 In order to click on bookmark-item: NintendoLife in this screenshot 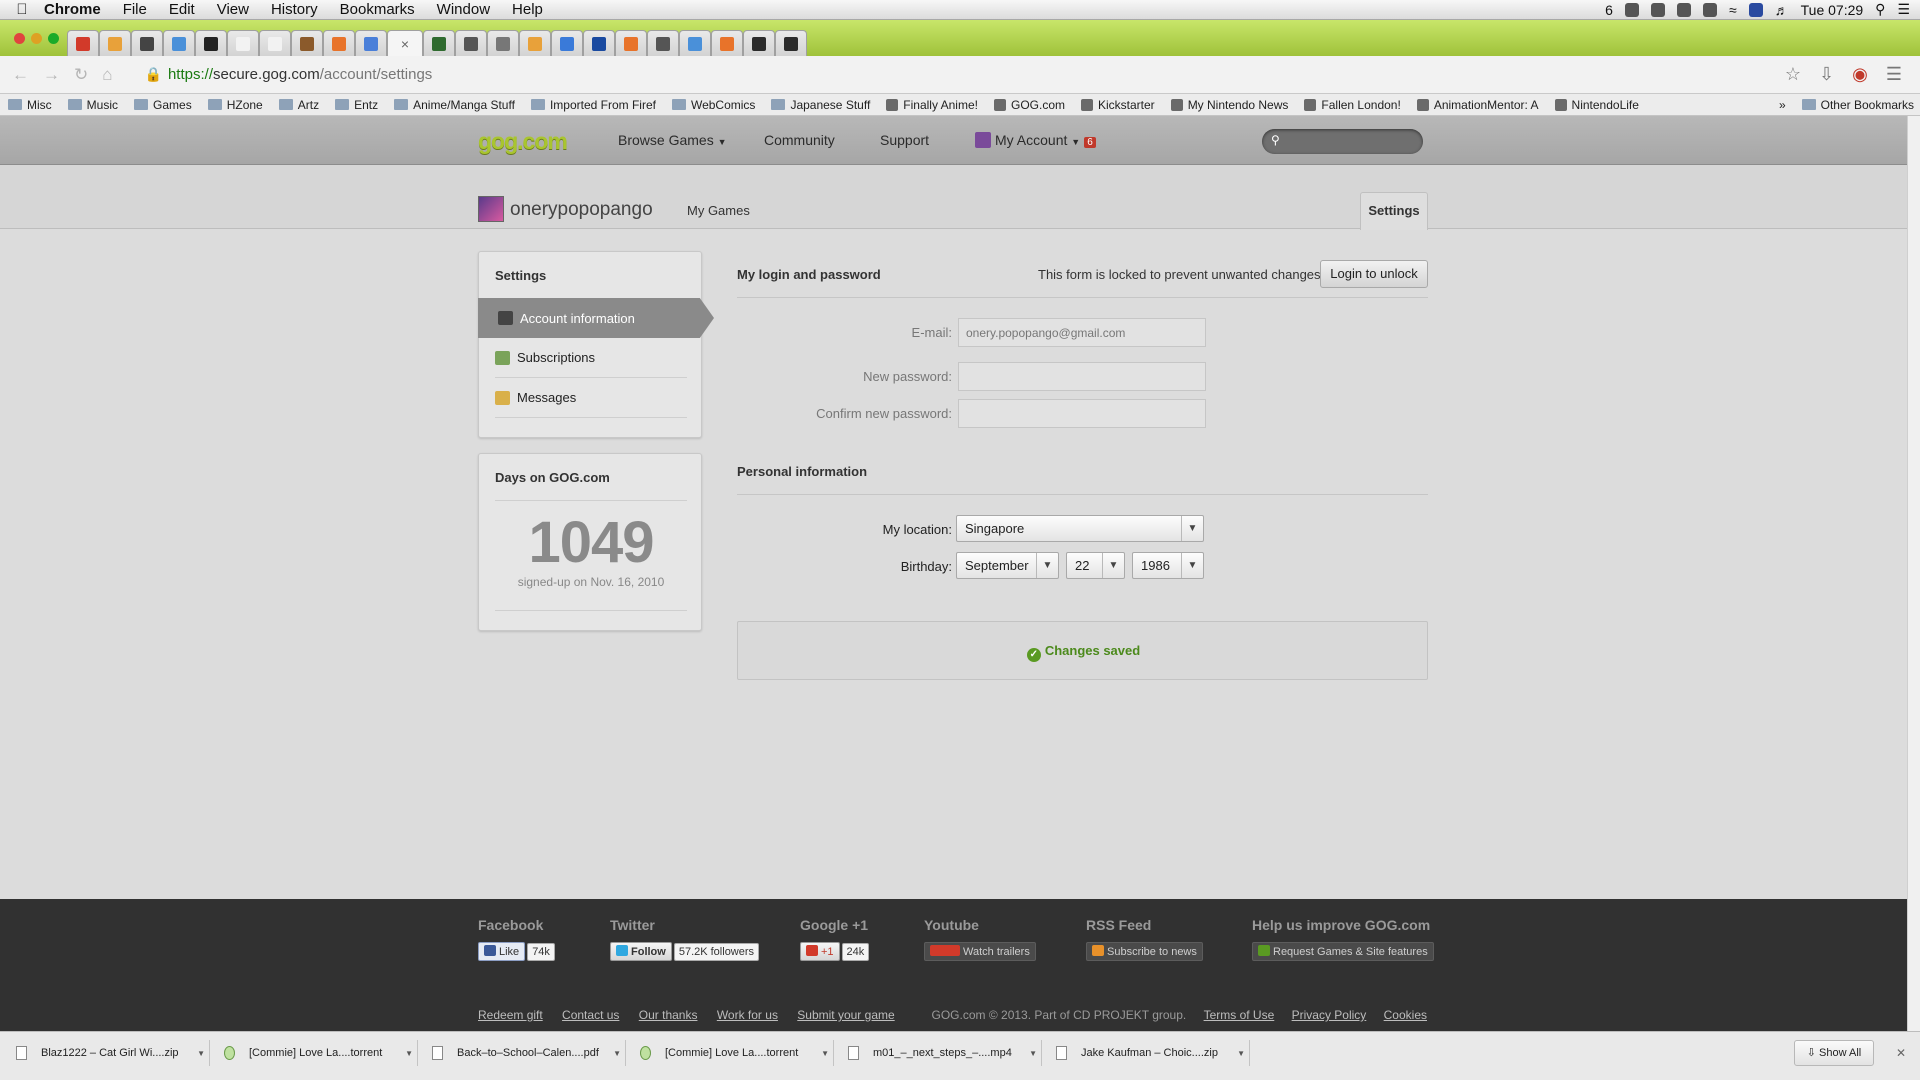, I will do `click(1596, 105)`.